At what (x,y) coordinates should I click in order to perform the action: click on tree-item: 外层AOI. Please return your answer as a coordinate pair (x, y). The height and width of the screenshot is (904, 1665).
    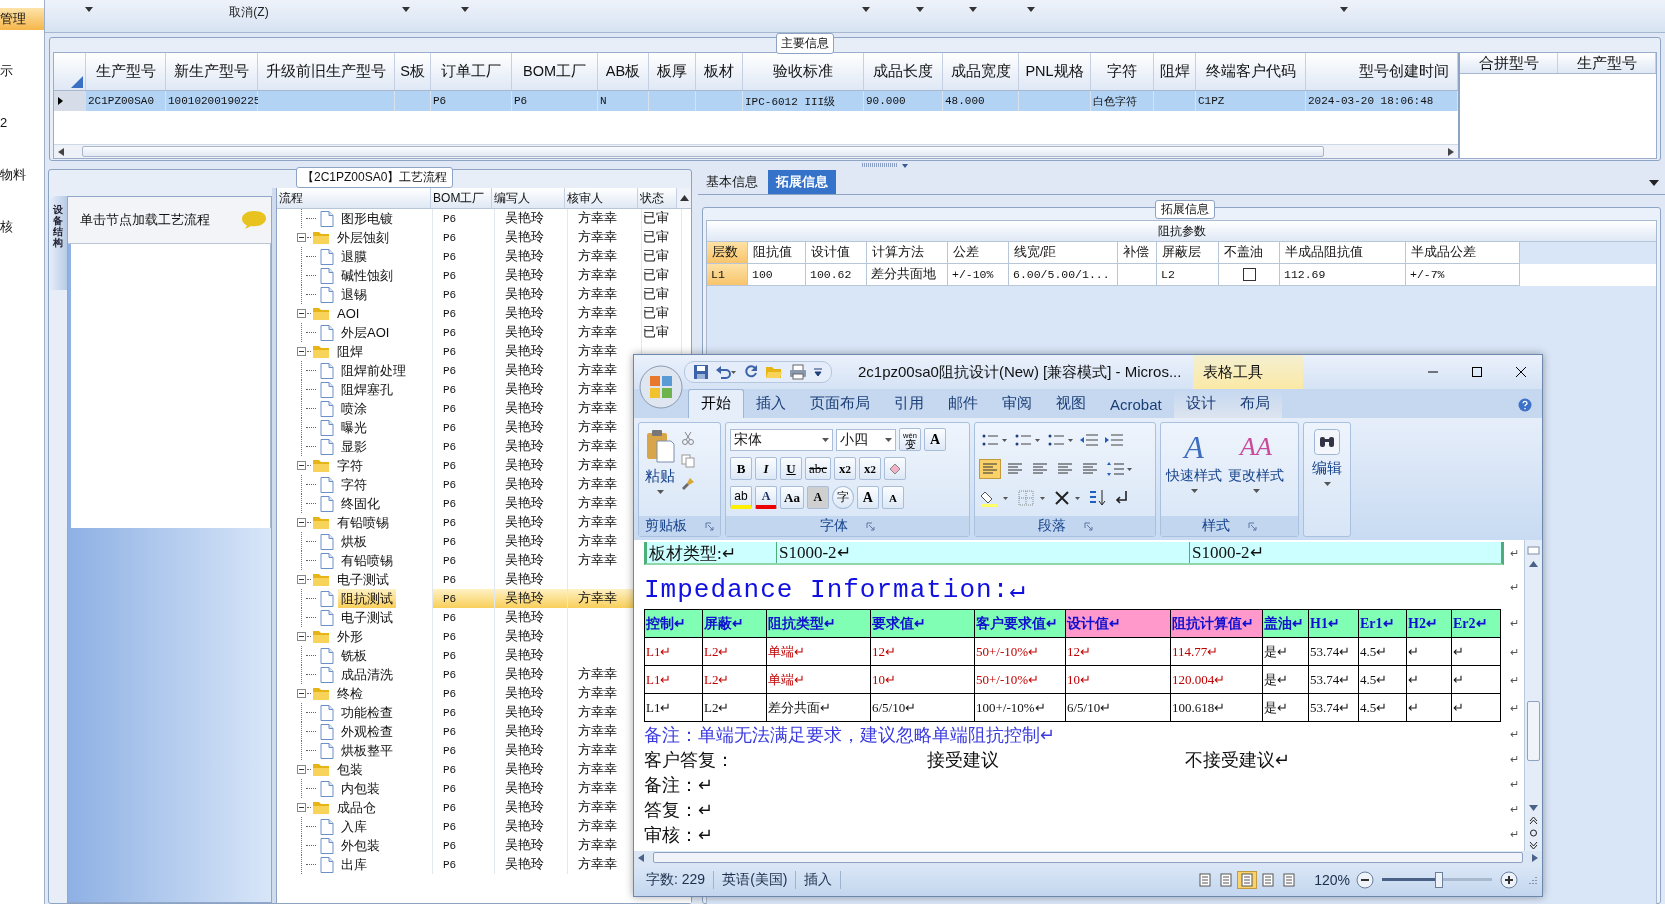
    Looking at the image, I should click on (365, 332).